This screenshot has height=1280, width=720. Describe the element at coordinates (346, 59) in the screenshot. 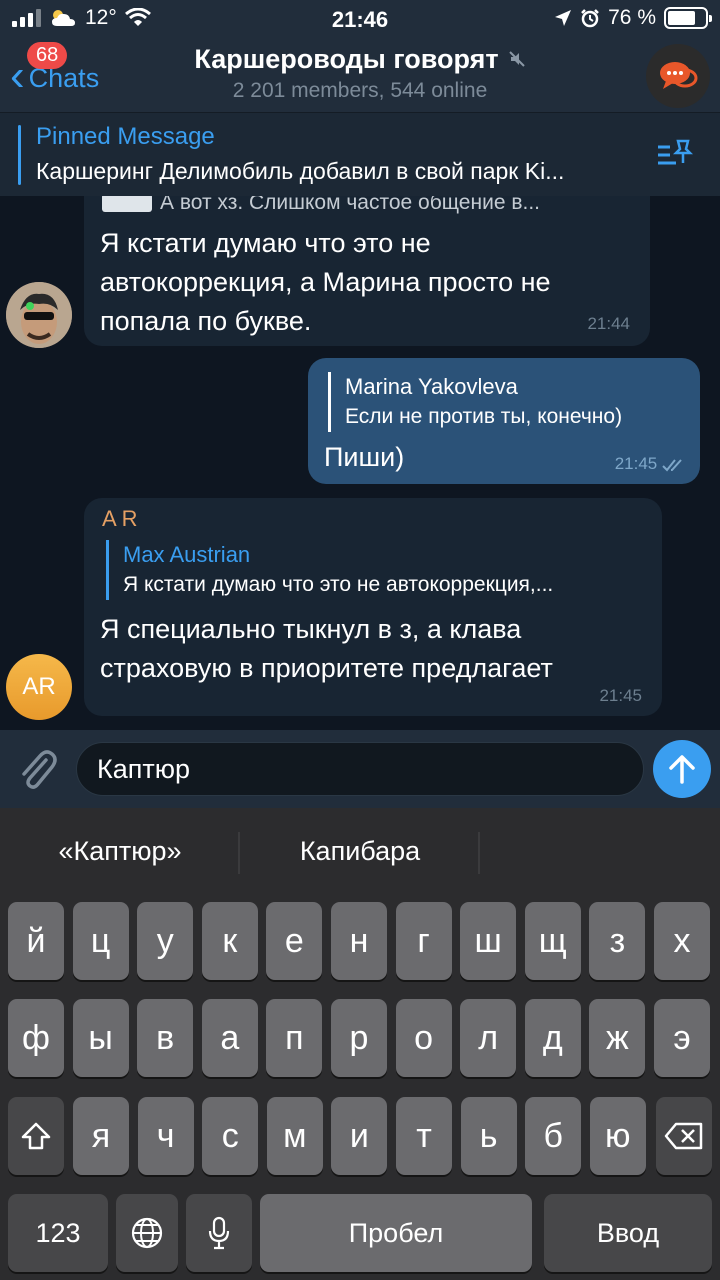

I see `chat-title: Каршероводы говорят` at that location.